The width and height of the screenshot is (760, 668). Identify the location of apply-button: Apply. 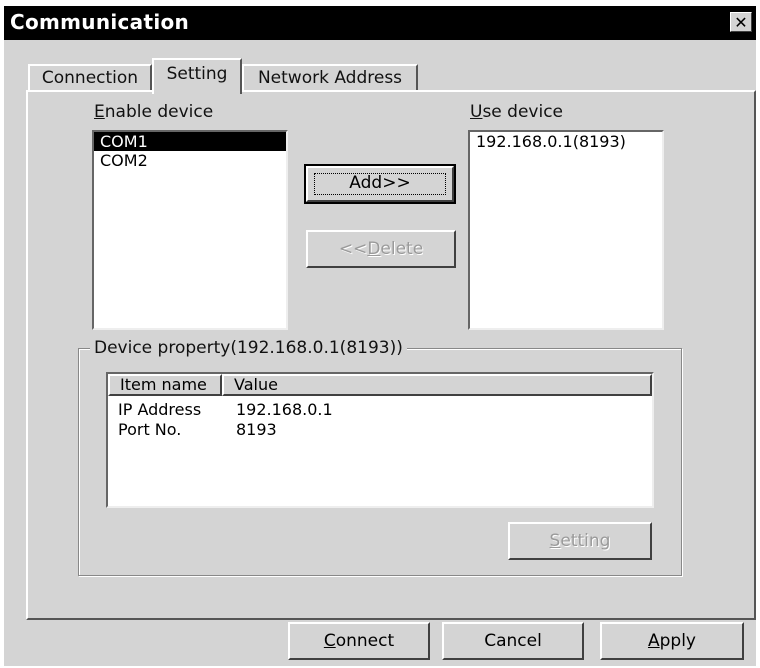
(672, 641).